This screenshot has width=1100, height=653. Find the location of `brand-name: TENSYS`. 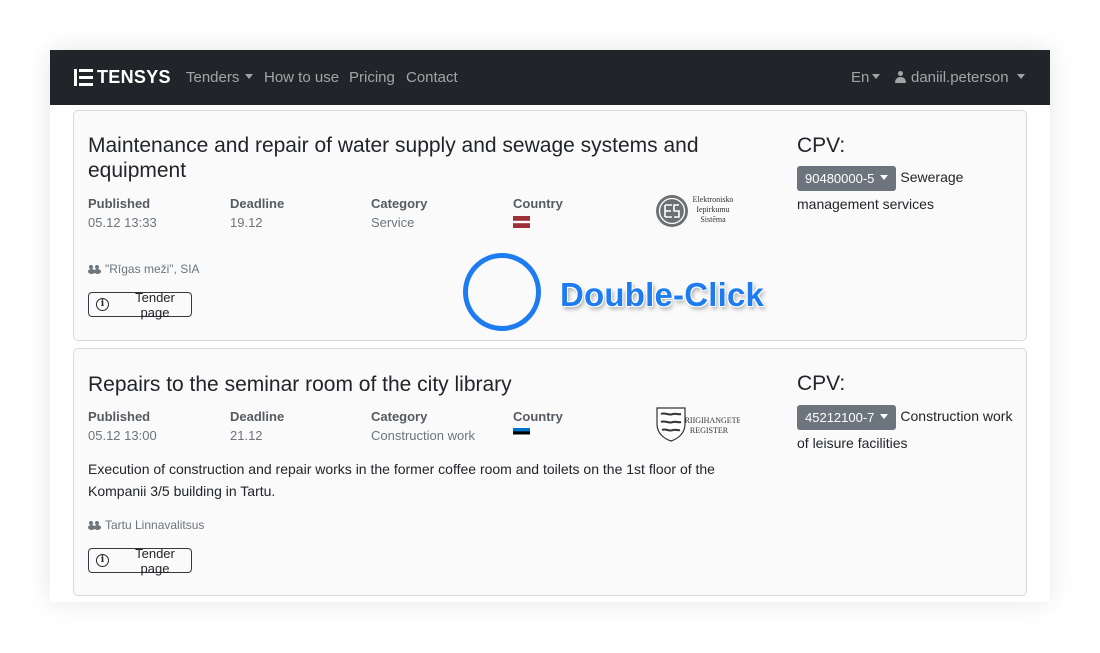

brand-name: TENSYS is located at coordinates (134, 77).